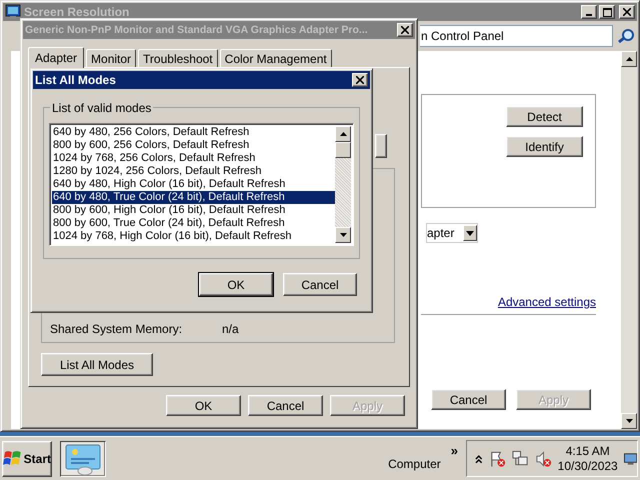  What do you see at coordinates (343, 150) in the screenshot?
I see `scroll-thumb` at bounding box center [343, 150].